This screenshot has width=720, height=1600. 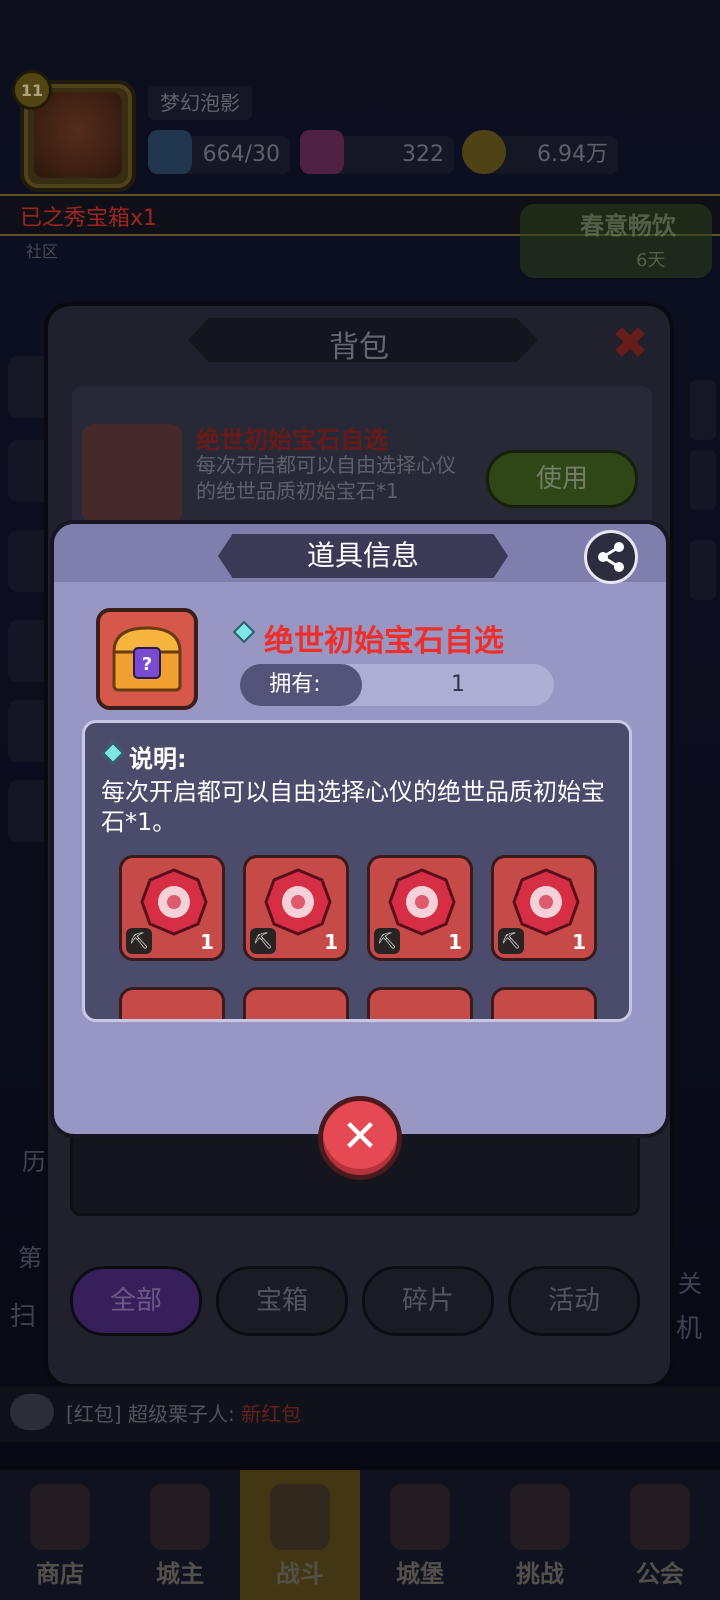 I want to click on chest-icon: ?, so click(x=147, y=659).